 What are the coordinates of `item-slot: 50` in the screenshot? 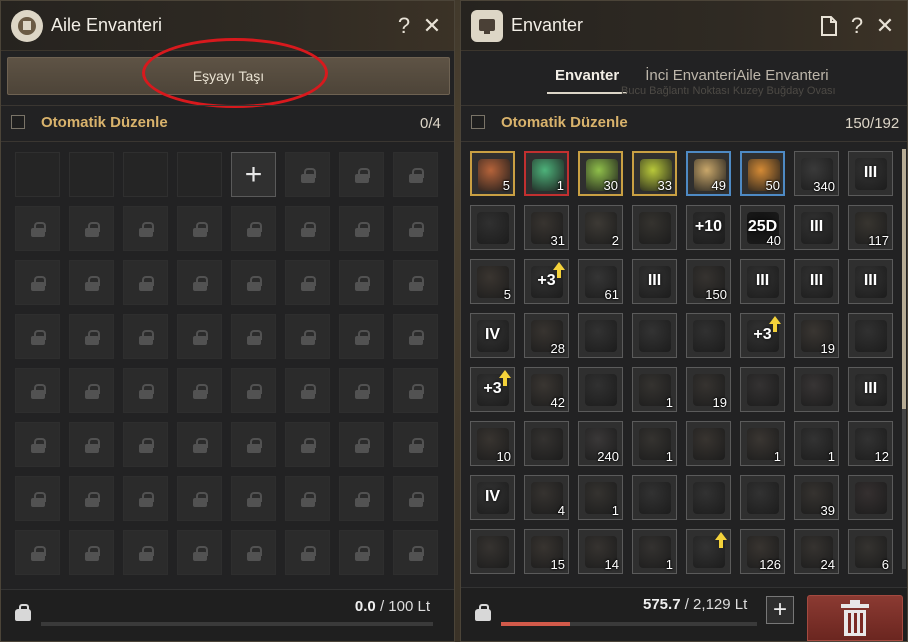 It's located at (762, 173).